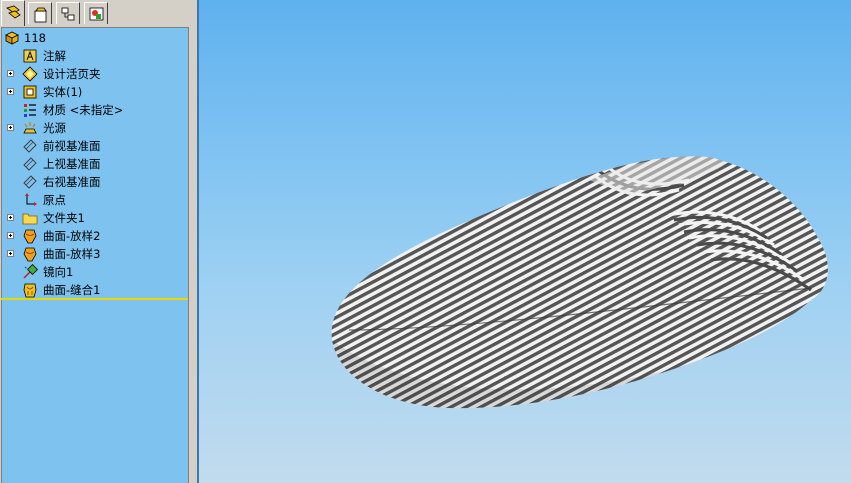  I want to click on tree-item-label: 设计活页夹, so click(72, 74).